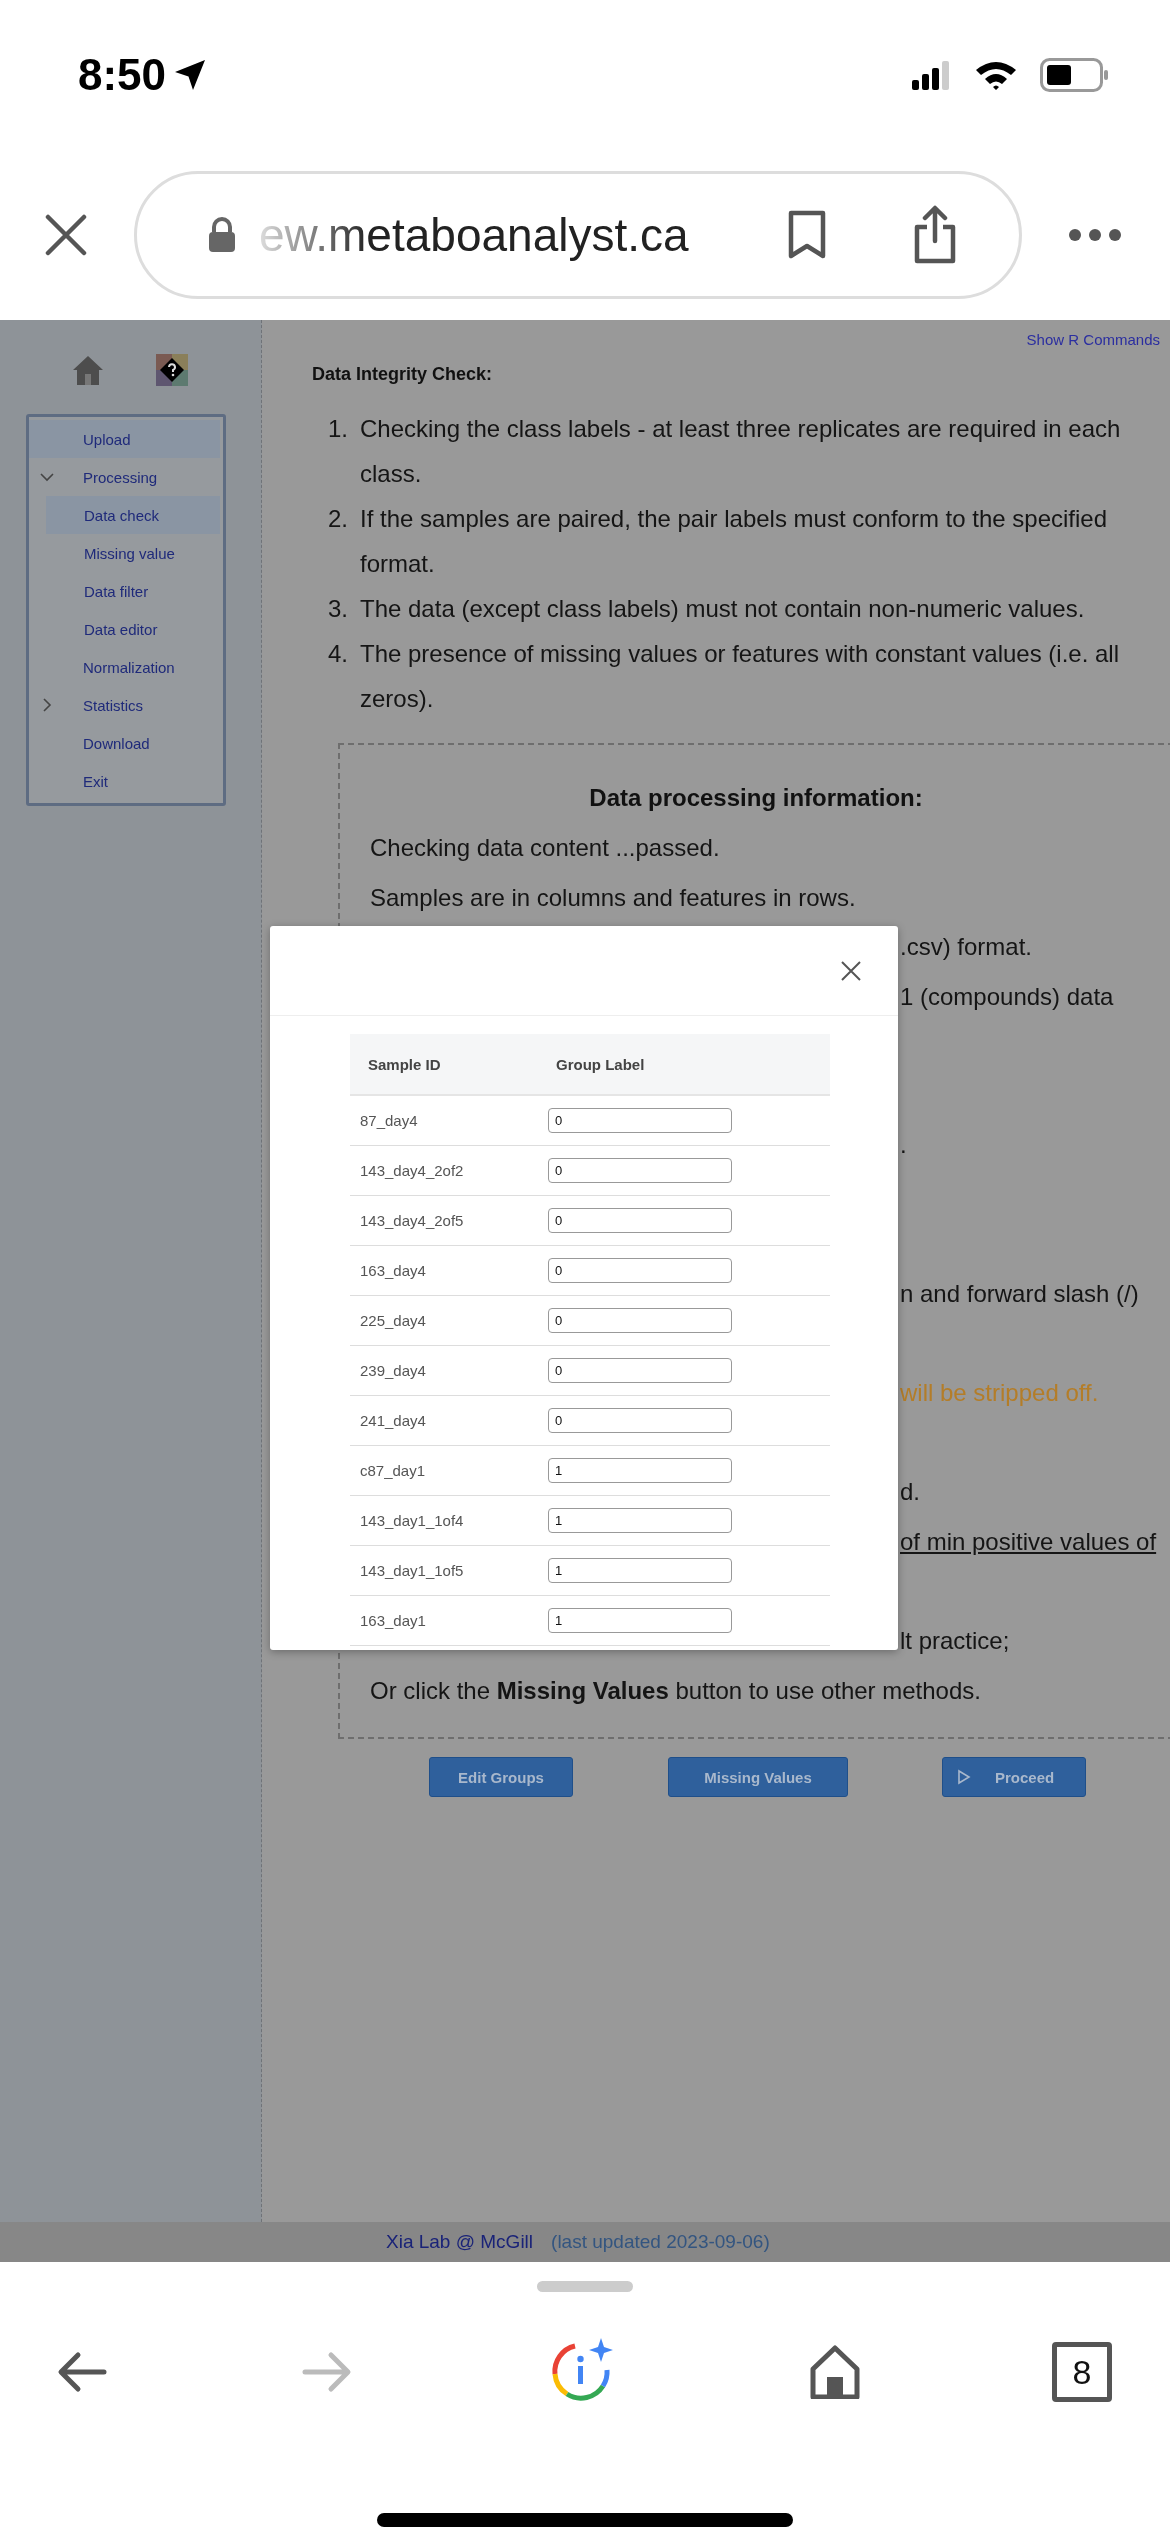 Image resolution: width=1170 pixels, height=2532 pixels. What do you see at coordinates (999, 1393) in the screenshot?
I see `info-text: will be stripped off.` at bounding box center [999, 1393].